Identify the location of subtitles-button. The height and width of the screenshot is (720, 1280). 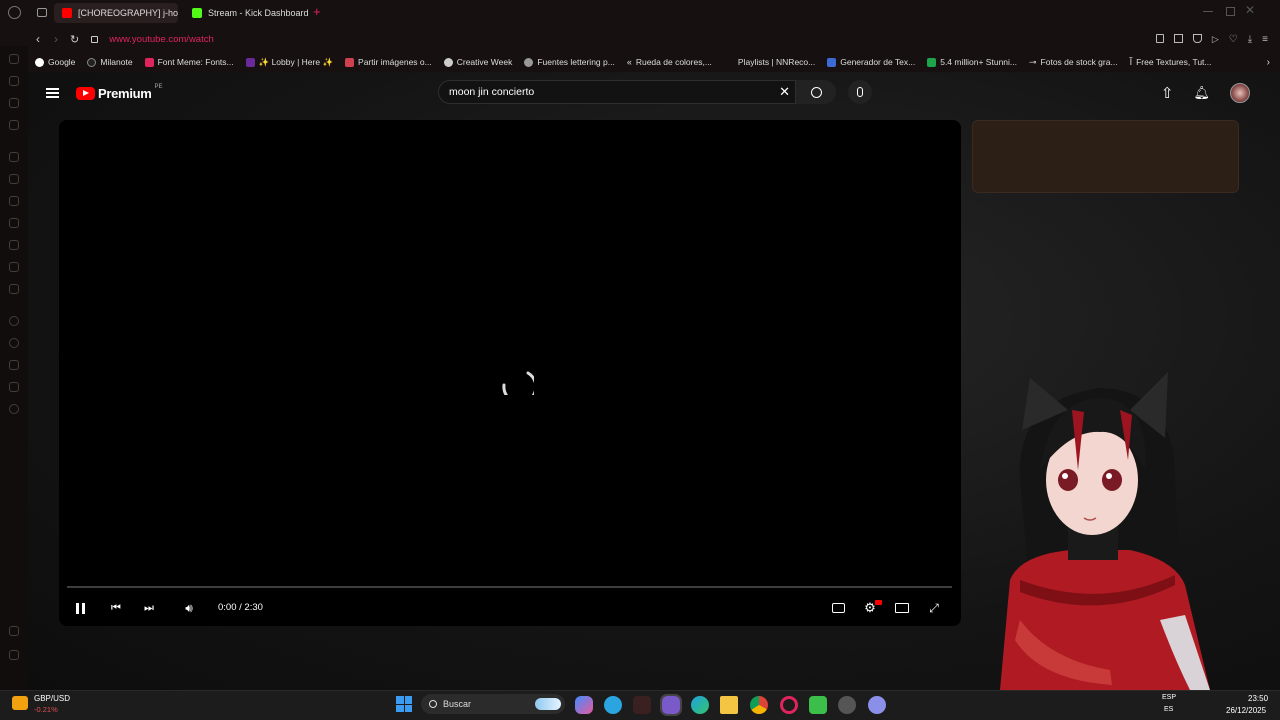
(838, 608).